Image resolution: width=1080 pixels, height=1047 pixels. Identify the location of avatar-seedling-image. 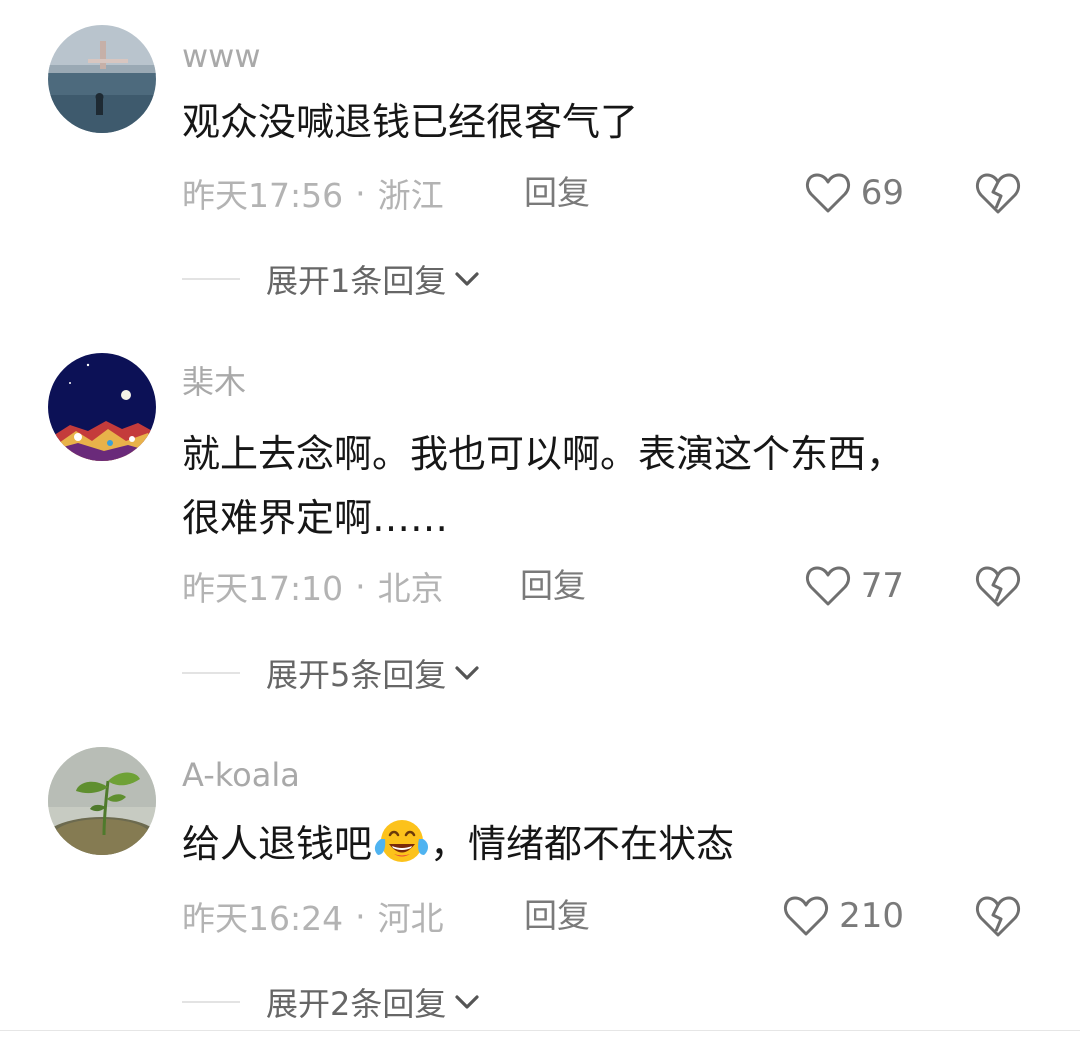
(102, 801).